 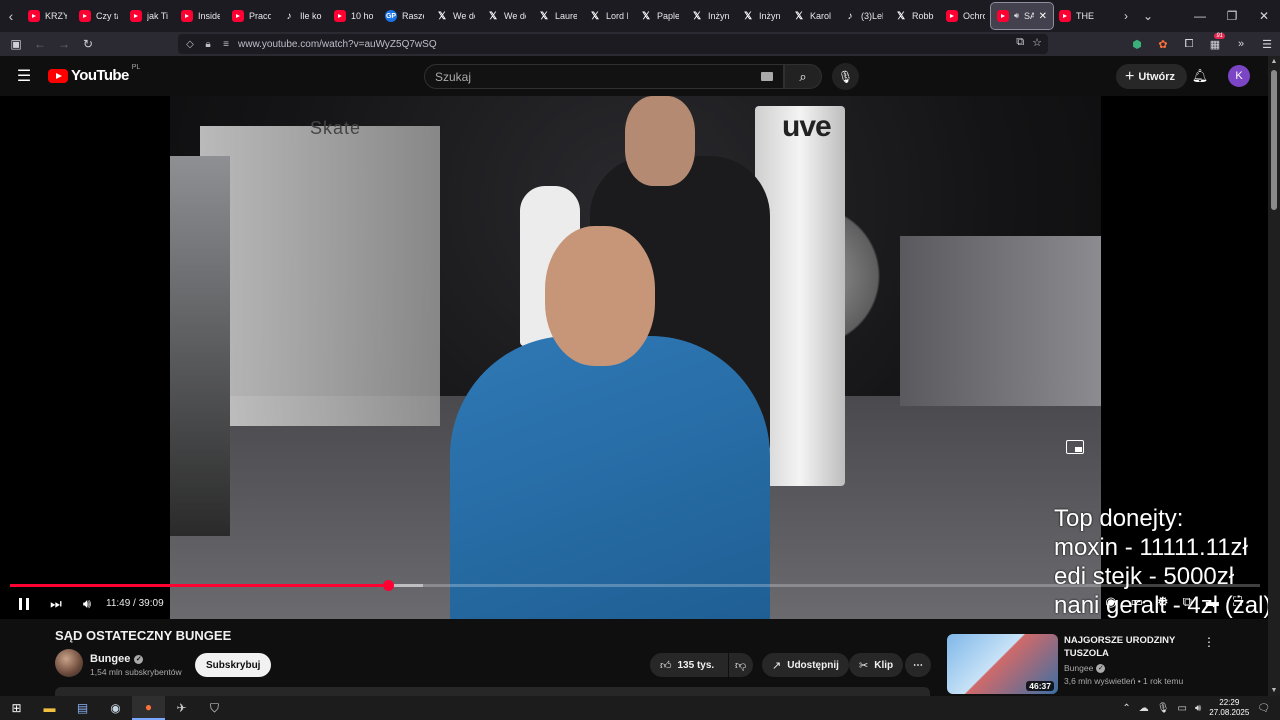 I want to click on extensions-puzzle-icon: ⧠, so click(x=1189, y=44).